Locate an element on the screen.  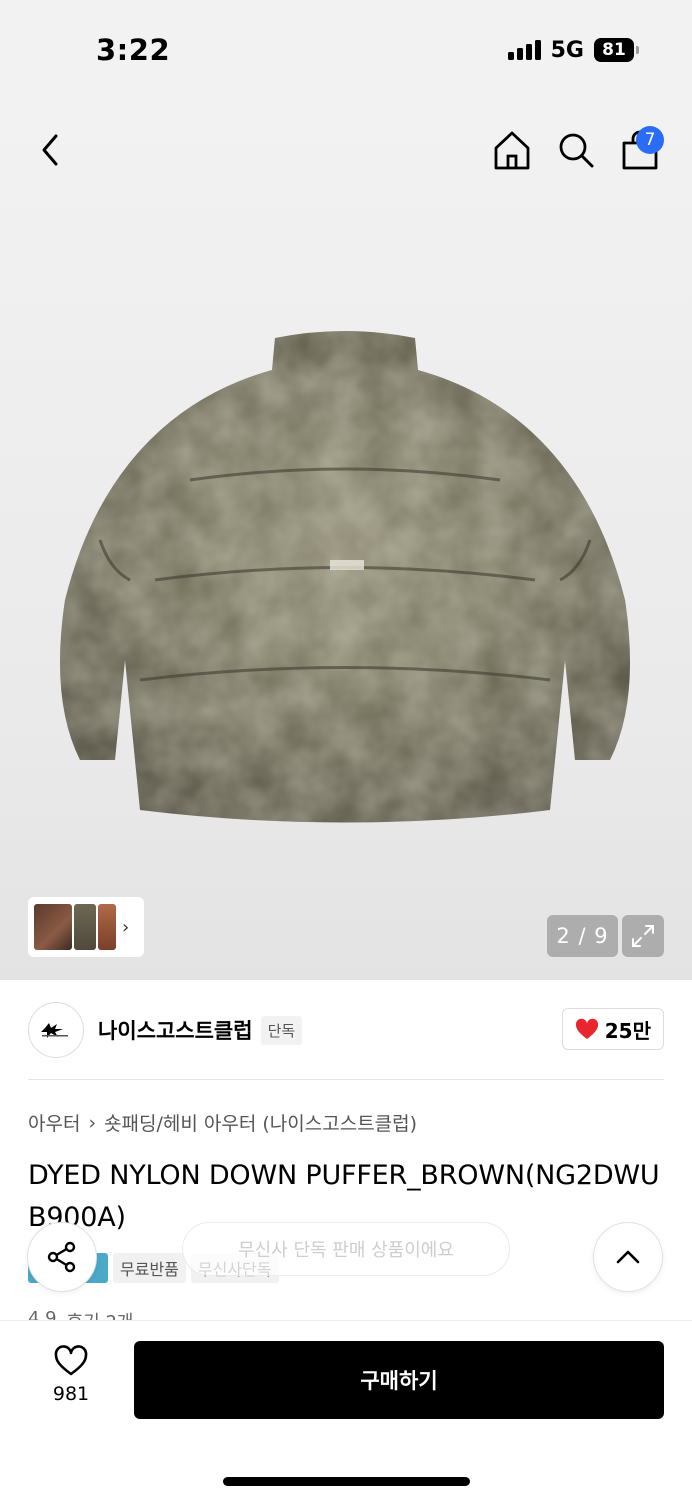
search-icon is located at coordinates (576, 150).